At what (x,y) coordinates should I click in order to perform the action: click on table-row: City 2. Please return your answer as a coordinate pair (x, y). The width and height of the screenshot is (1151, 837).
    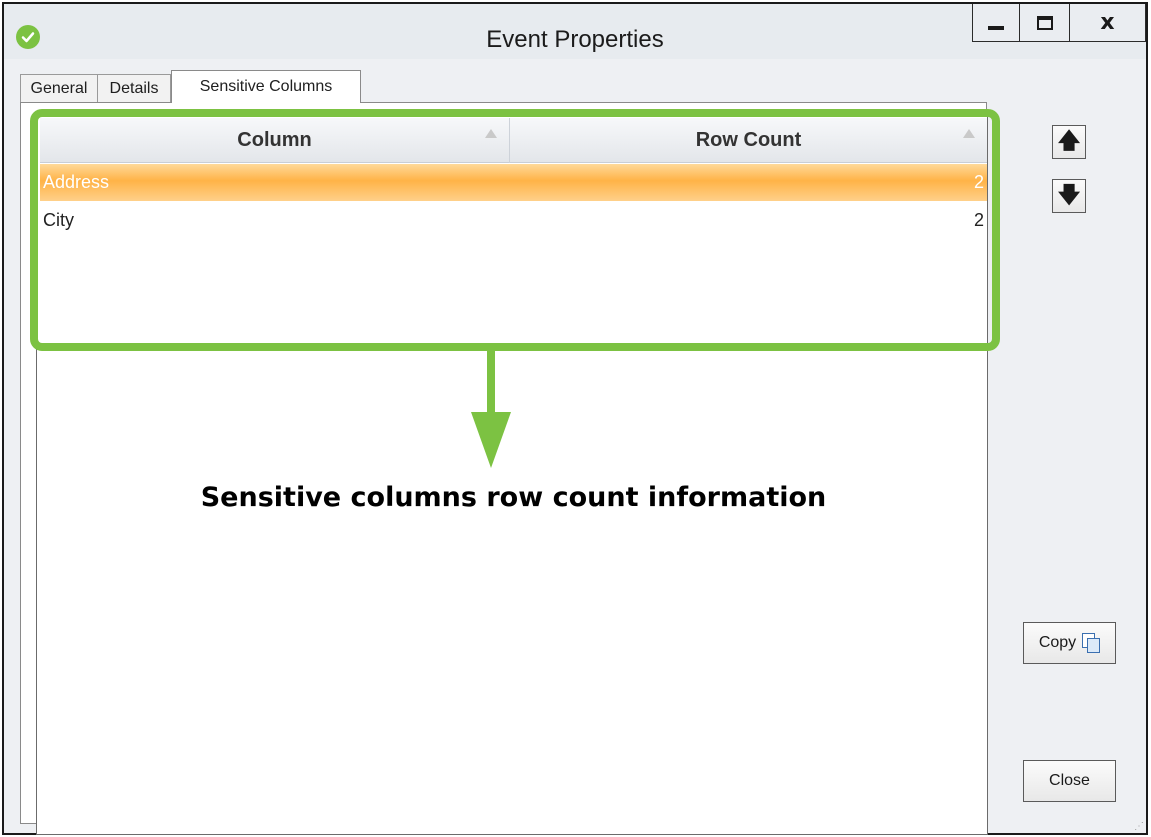
    Looking at the image, I should click on (513, 220).